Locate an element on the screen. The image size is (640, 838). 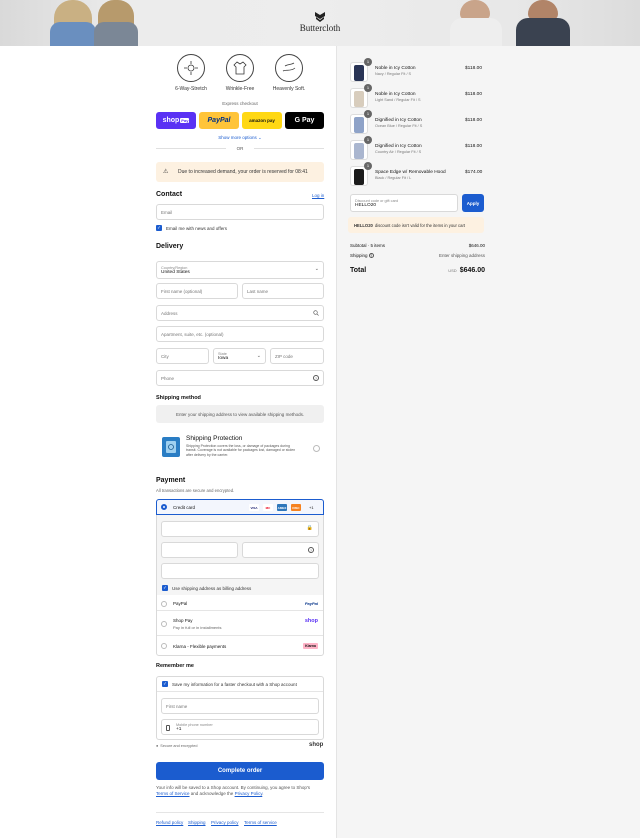
or-divider: OR is located at coordinates (240, 148).